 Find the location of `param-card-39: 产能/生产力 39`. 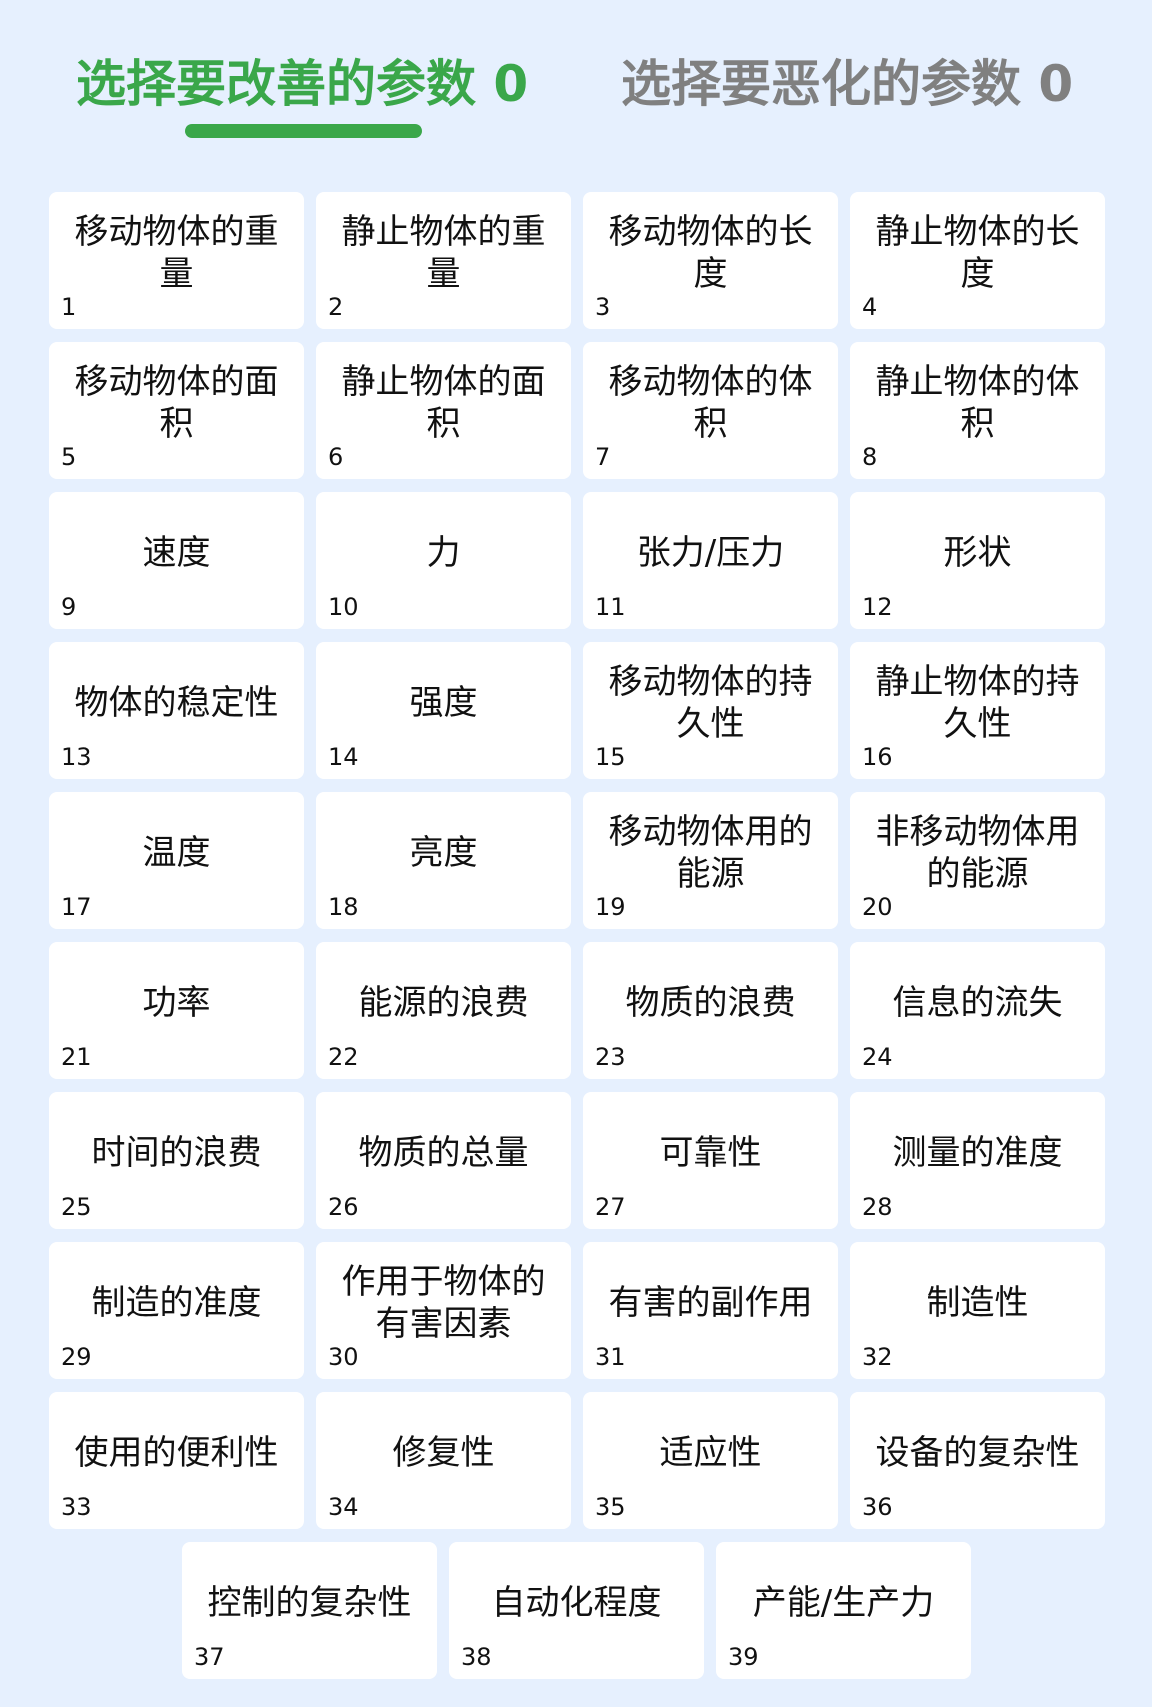

param-card-39: 产能/生产力 39 is located at coordinates (843, 1610).